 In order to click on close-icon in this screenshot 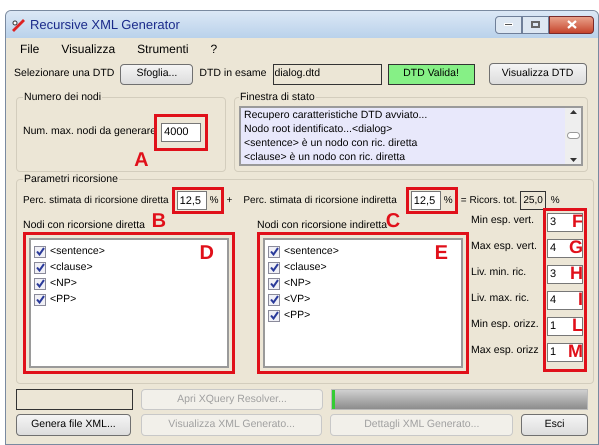, I will do `click(571, 24)`.